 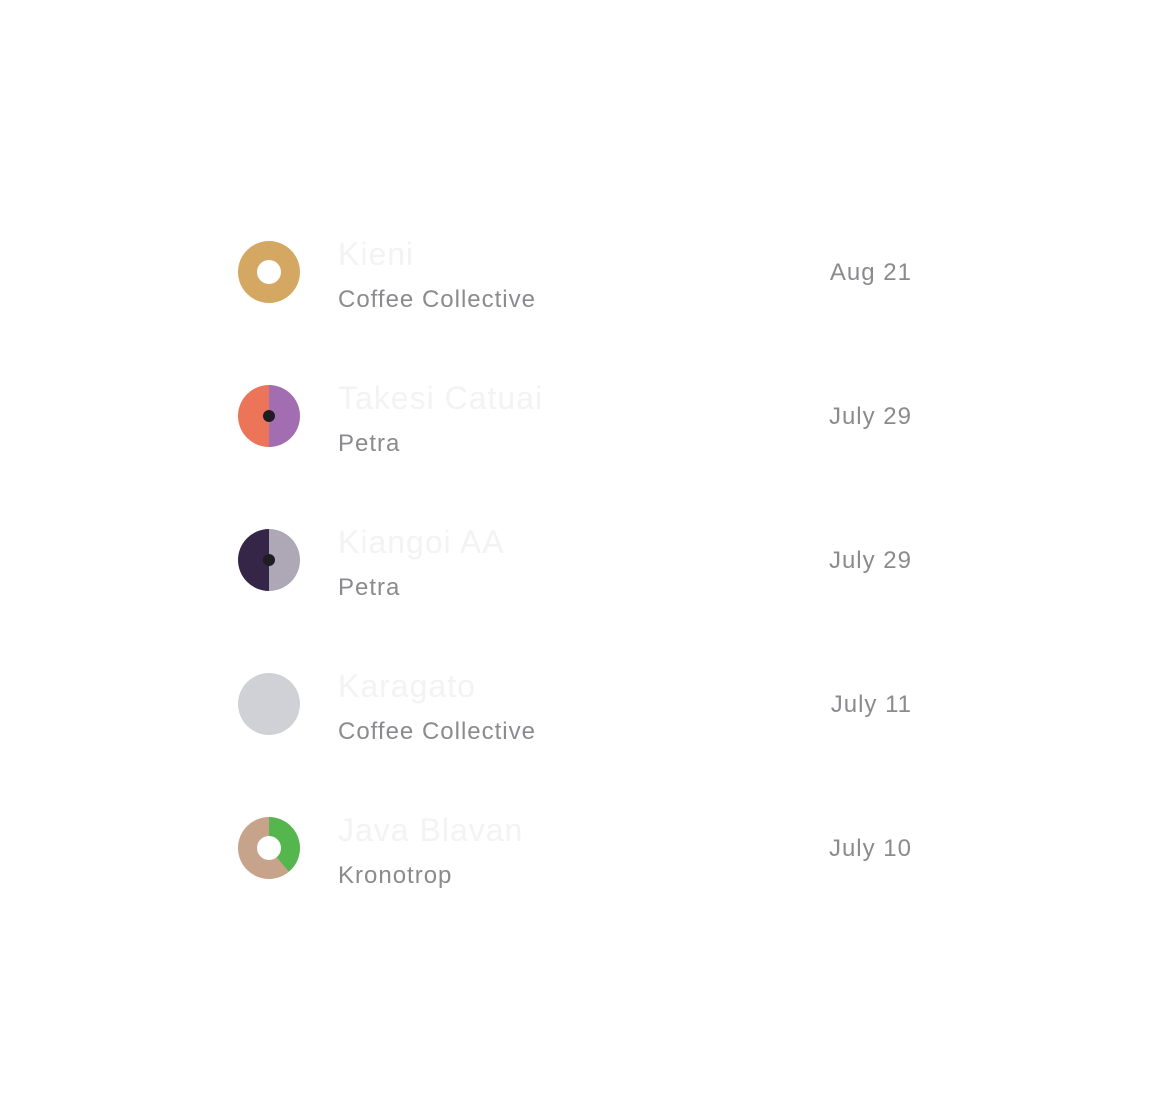 I want to click on list-item: Karagato Coffee Collective July 11, so click(x=575, y=726).